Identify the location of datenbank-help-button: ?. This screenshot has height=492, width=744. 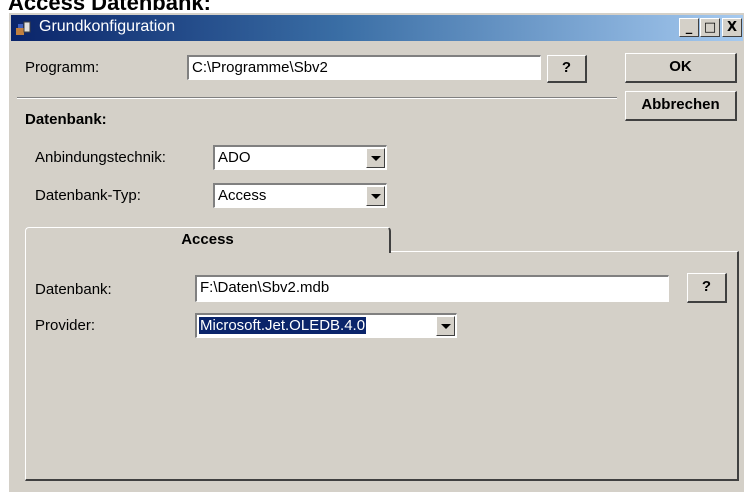
(707, 288).